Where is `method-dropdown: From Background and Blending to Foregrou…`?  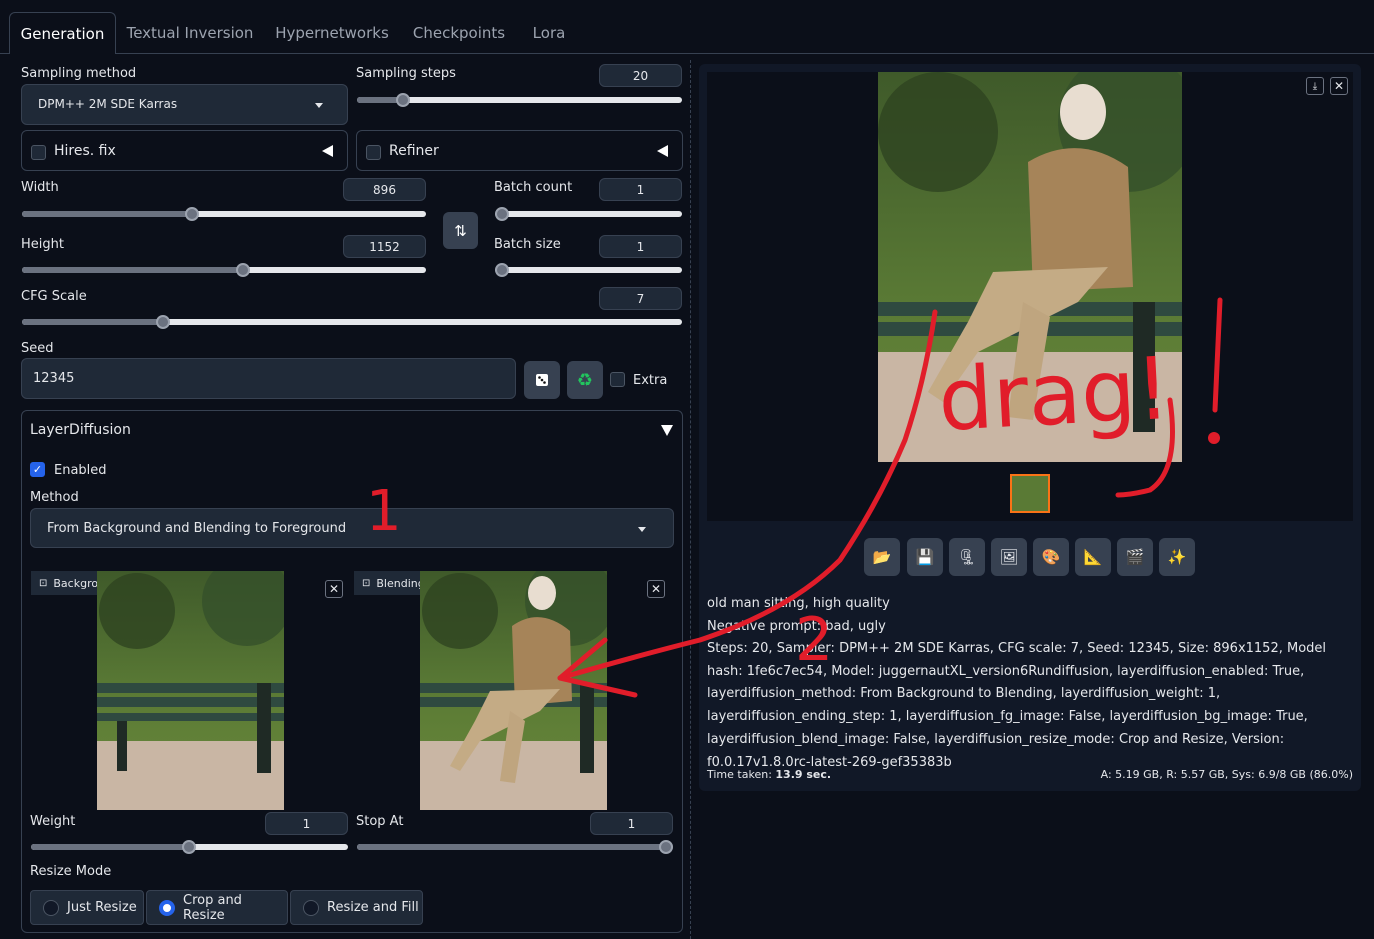
method-dropdown: From Background and Blending to Foregrou… is located at coordinates (352, 528).